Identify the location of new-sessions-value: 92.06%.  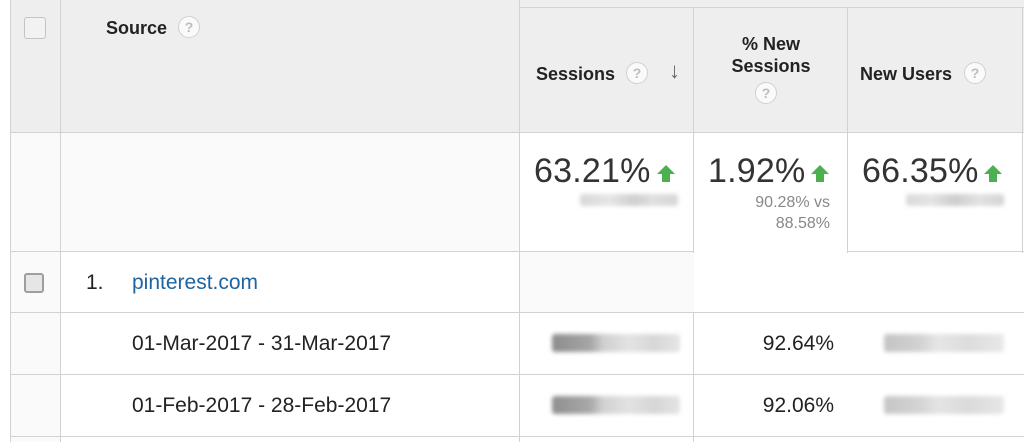
(798, 405).